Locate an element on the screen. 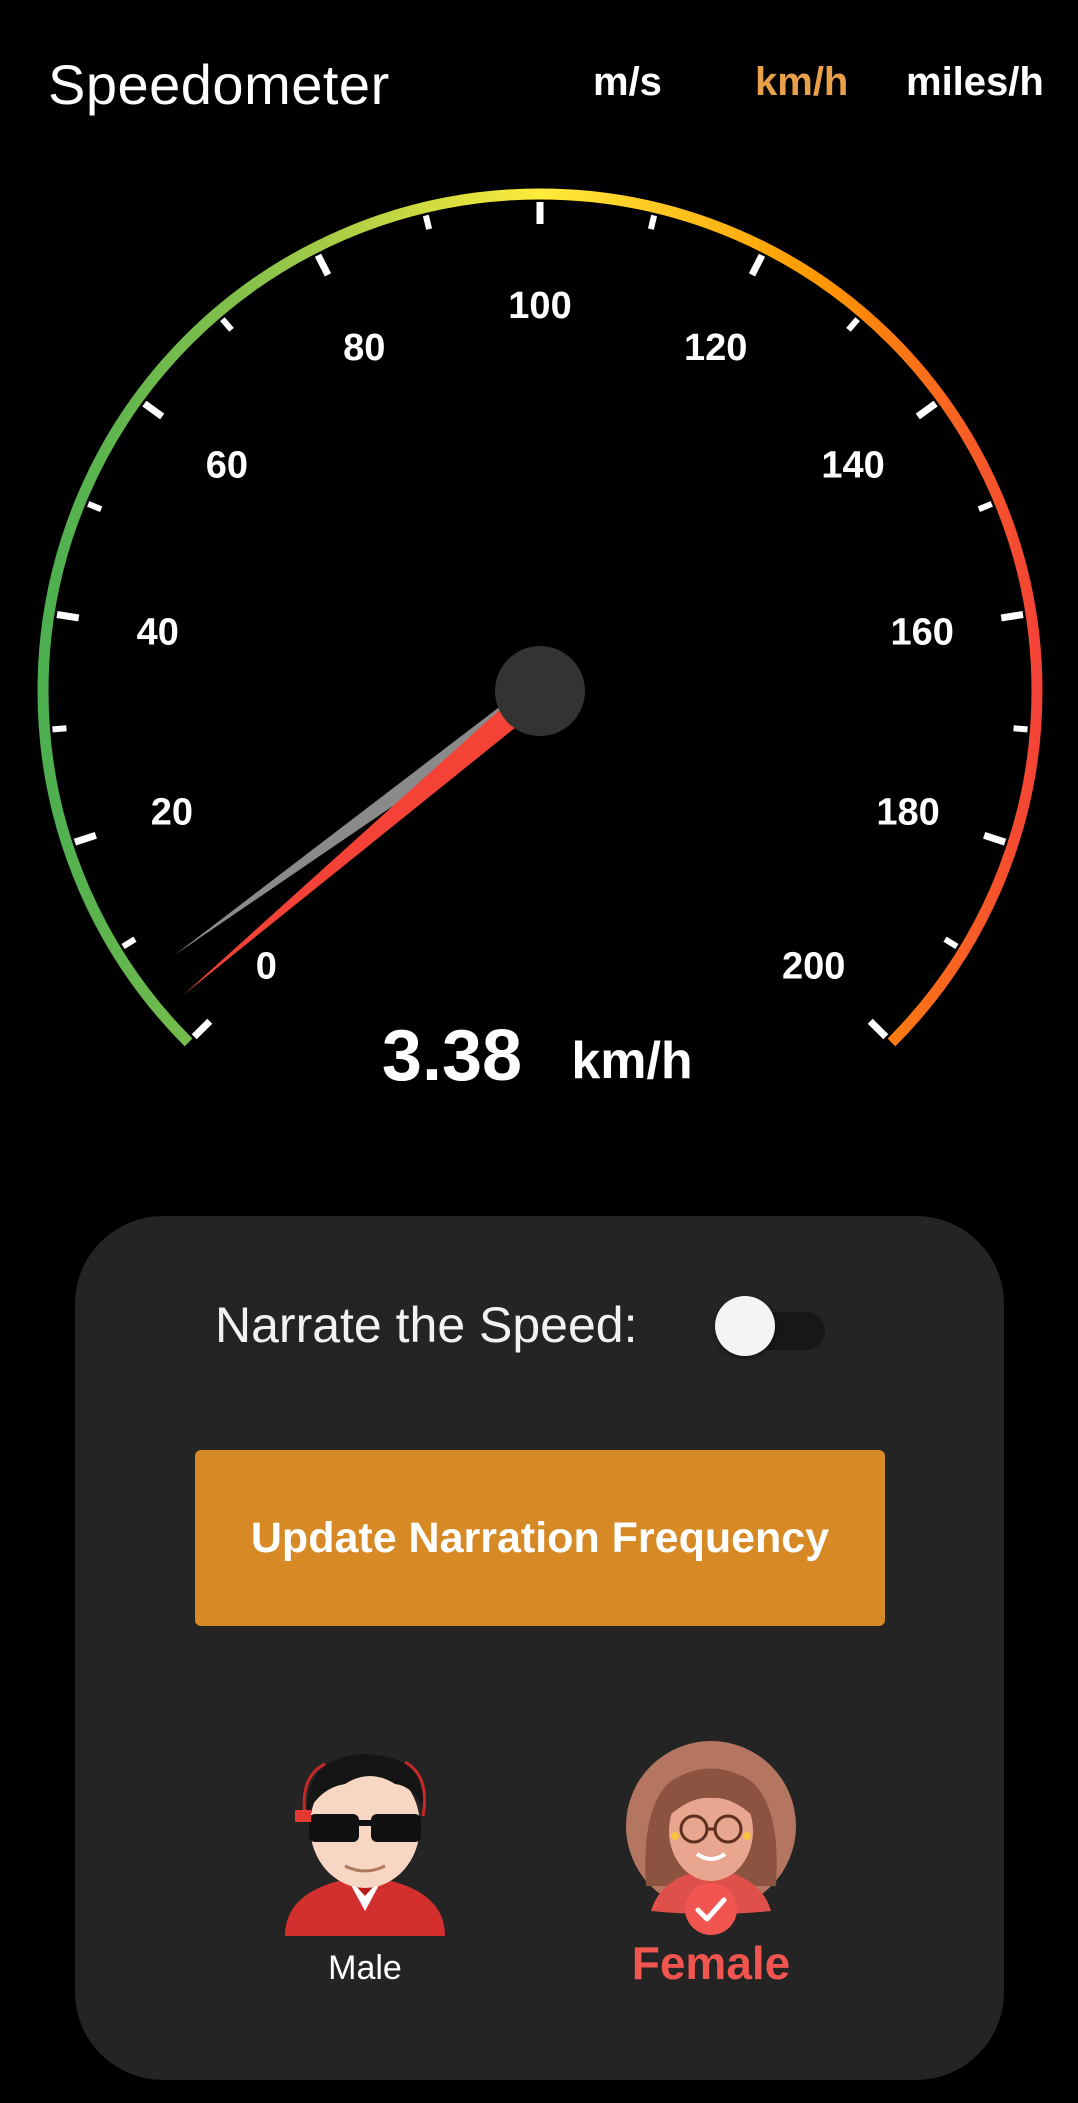 The width and height of the screenshot is (1078, 2103). speed-value: 3.38 is located at coordinates (452, 1056).